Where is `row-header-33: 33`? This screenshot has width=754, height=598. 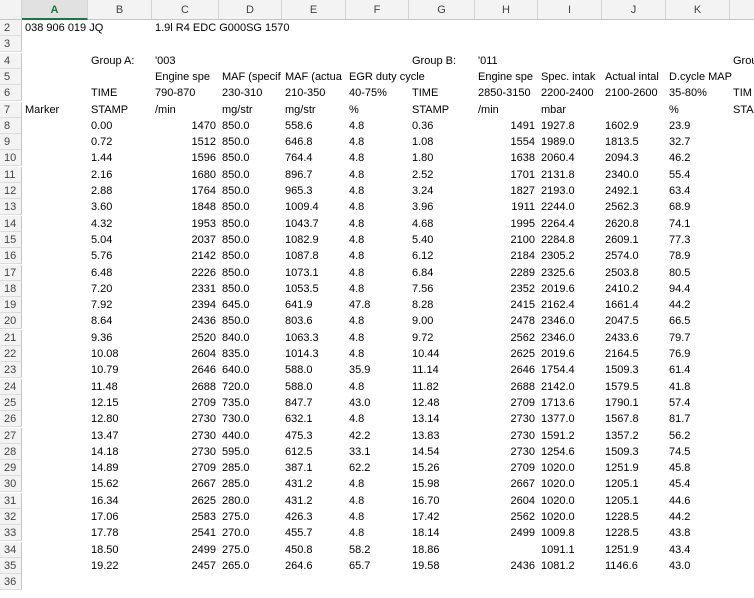
row-header-33: 33 is located at coordinates (11, 533).